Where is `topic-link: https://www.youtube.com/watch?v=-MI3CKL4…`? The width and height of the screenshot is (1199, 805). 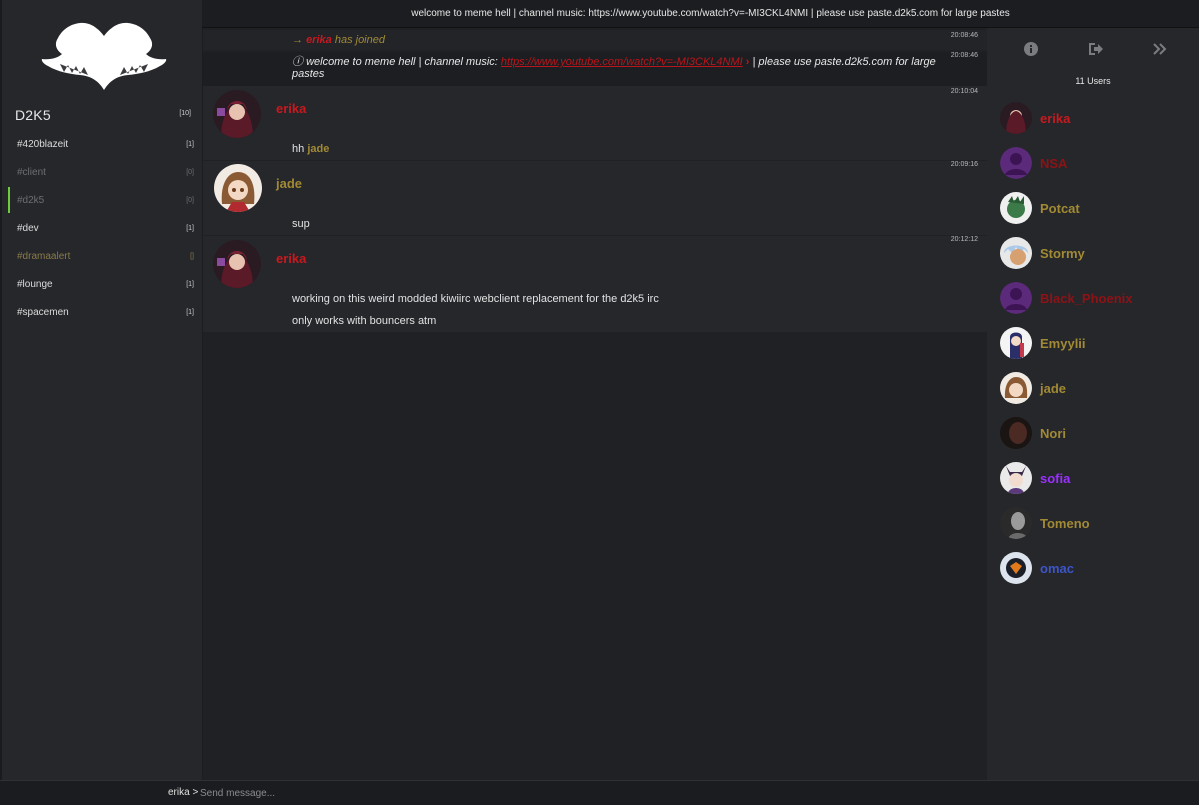
topic-link: https://www.youtube.com/watch?v=-MI3CKL4… is located at coordinates (622, 62).